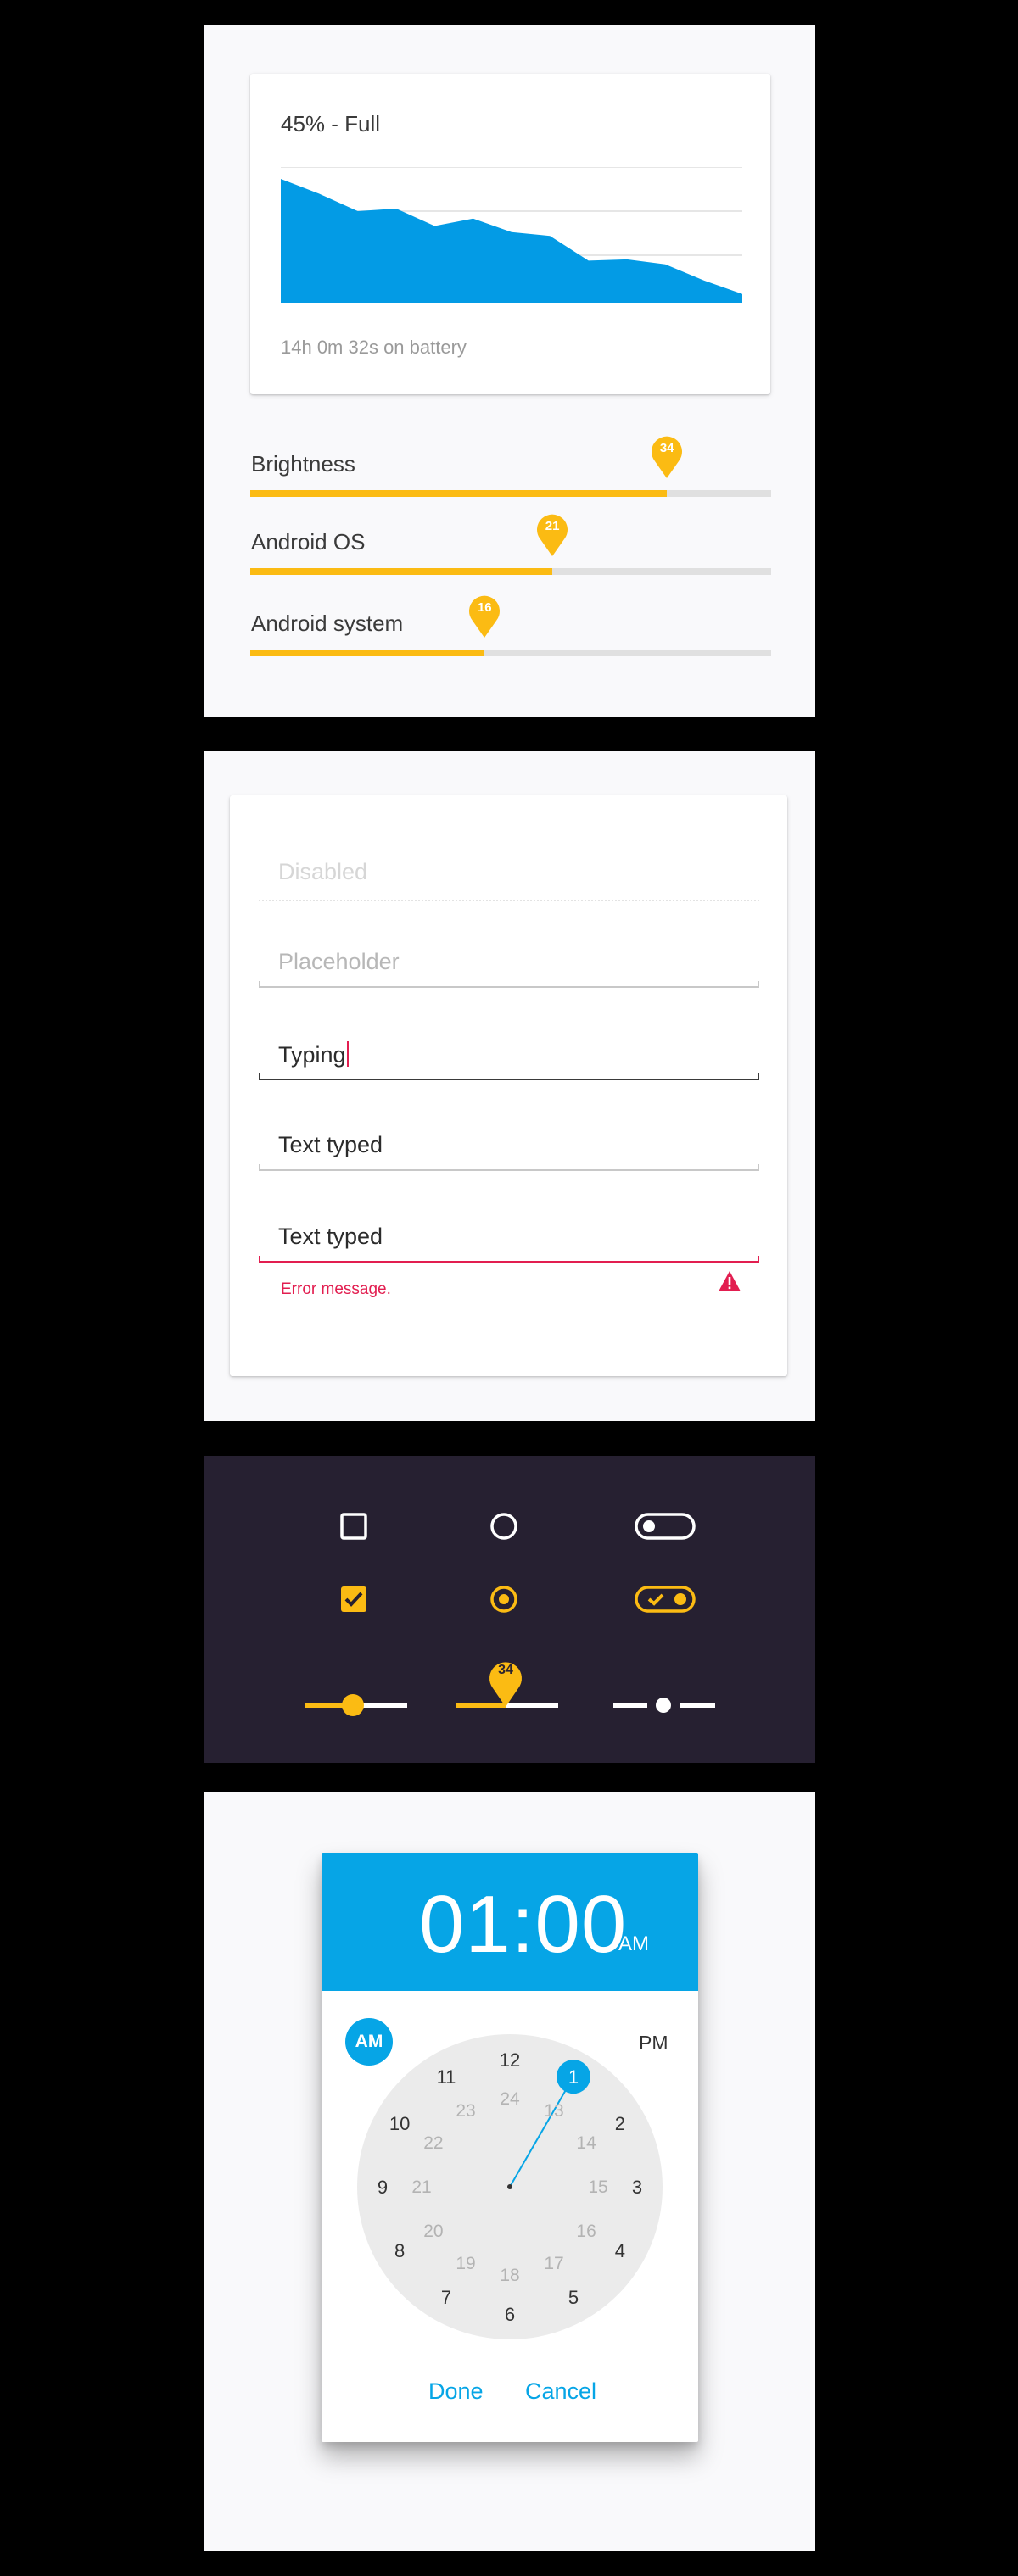  Describe the element at coordinates (598, 2187) in the screenshot. I see `clock-hour-label-inner: 15` at that location.